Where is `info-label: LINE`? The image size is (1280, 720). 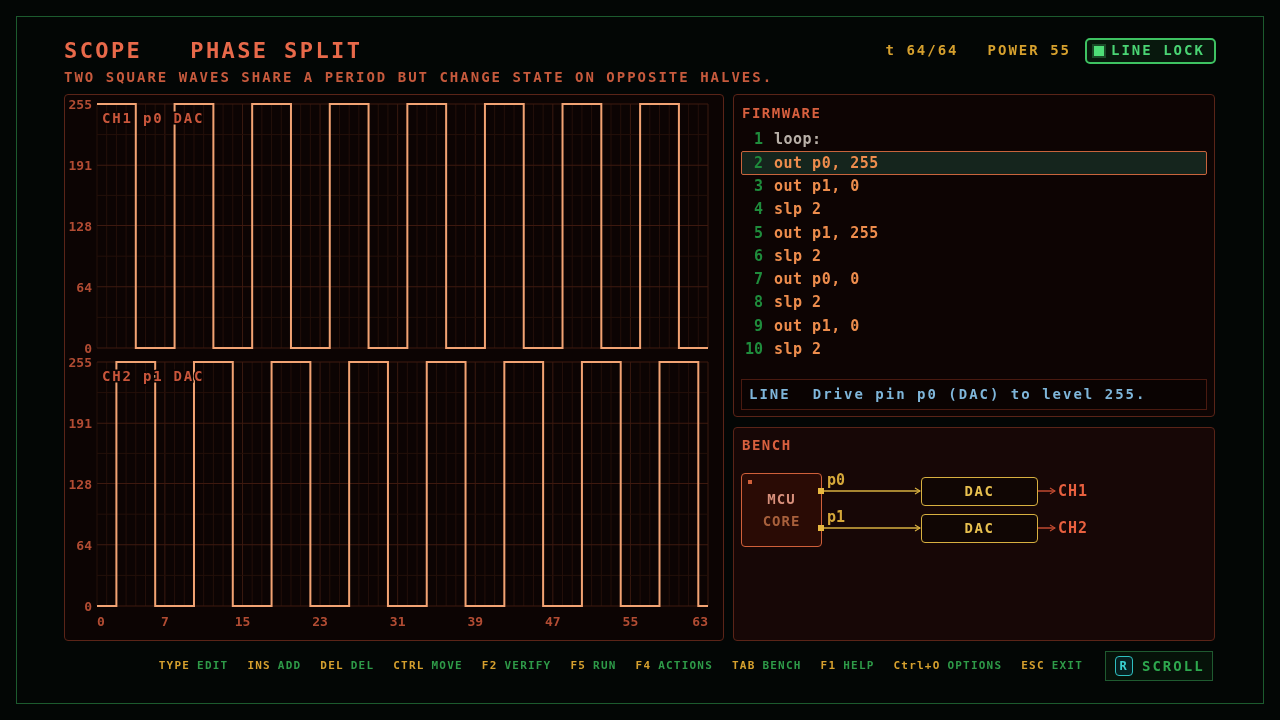 info-label: LINE is located at coordinates (770, 394).